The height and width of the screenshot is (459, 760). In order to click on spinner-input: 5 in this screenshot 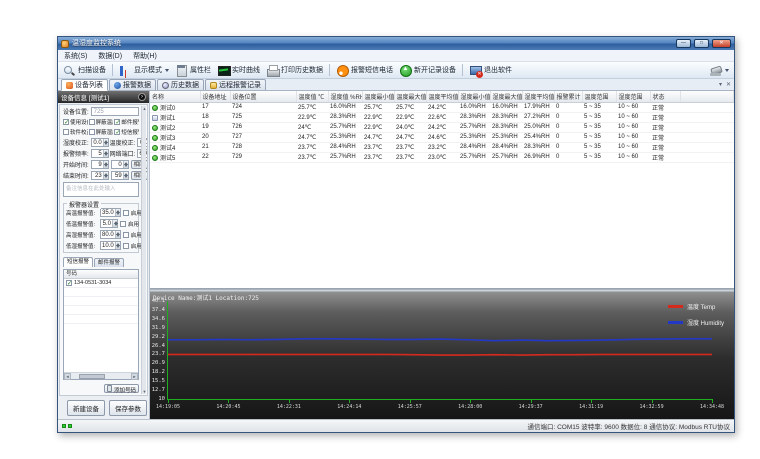, I will do `click(99, 153)`.